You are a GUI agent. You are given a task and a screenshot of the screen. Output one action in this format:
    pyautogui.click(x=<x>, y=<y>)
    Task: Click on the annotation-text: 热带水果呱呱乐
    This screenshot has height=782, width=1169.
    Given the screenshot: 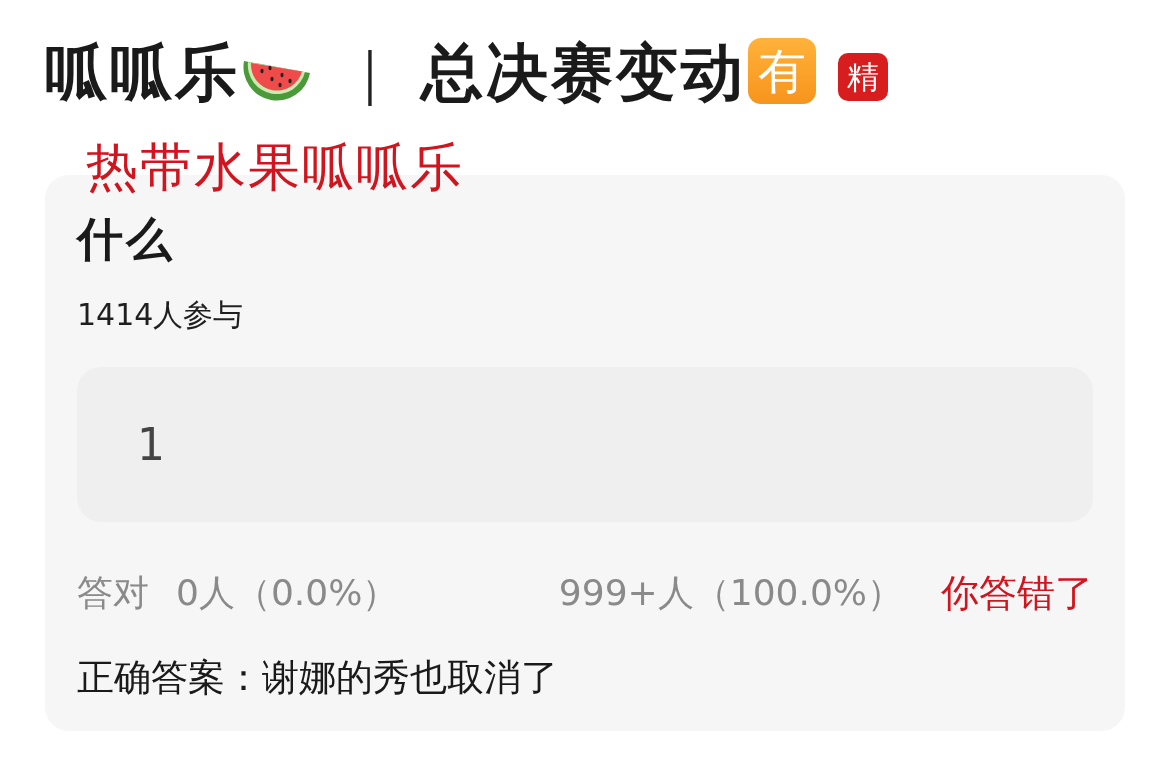 What is the action you would take?
    pyautogui.click(x=275, y=167)
    